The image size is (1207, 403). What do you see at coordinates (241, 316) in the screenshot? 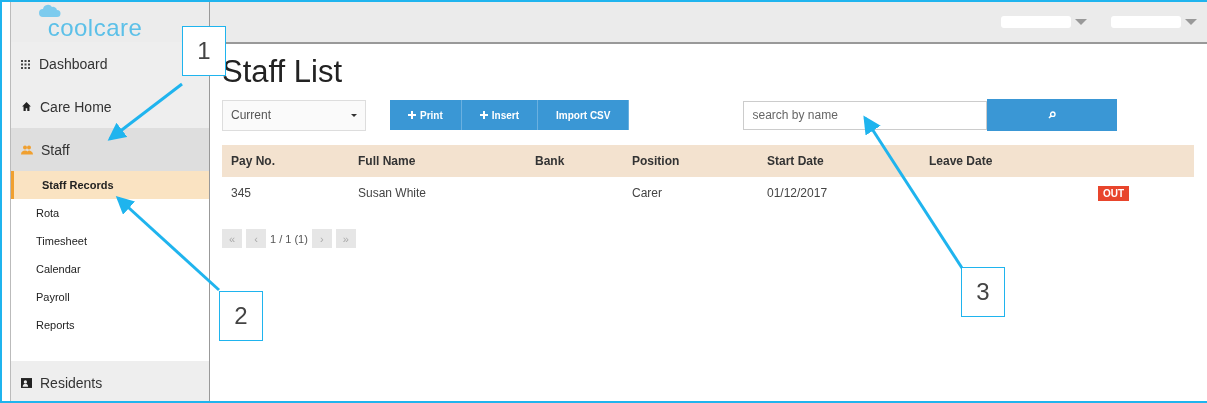
I see `callout-tooltip: 2` at bounding box center [241, 316].